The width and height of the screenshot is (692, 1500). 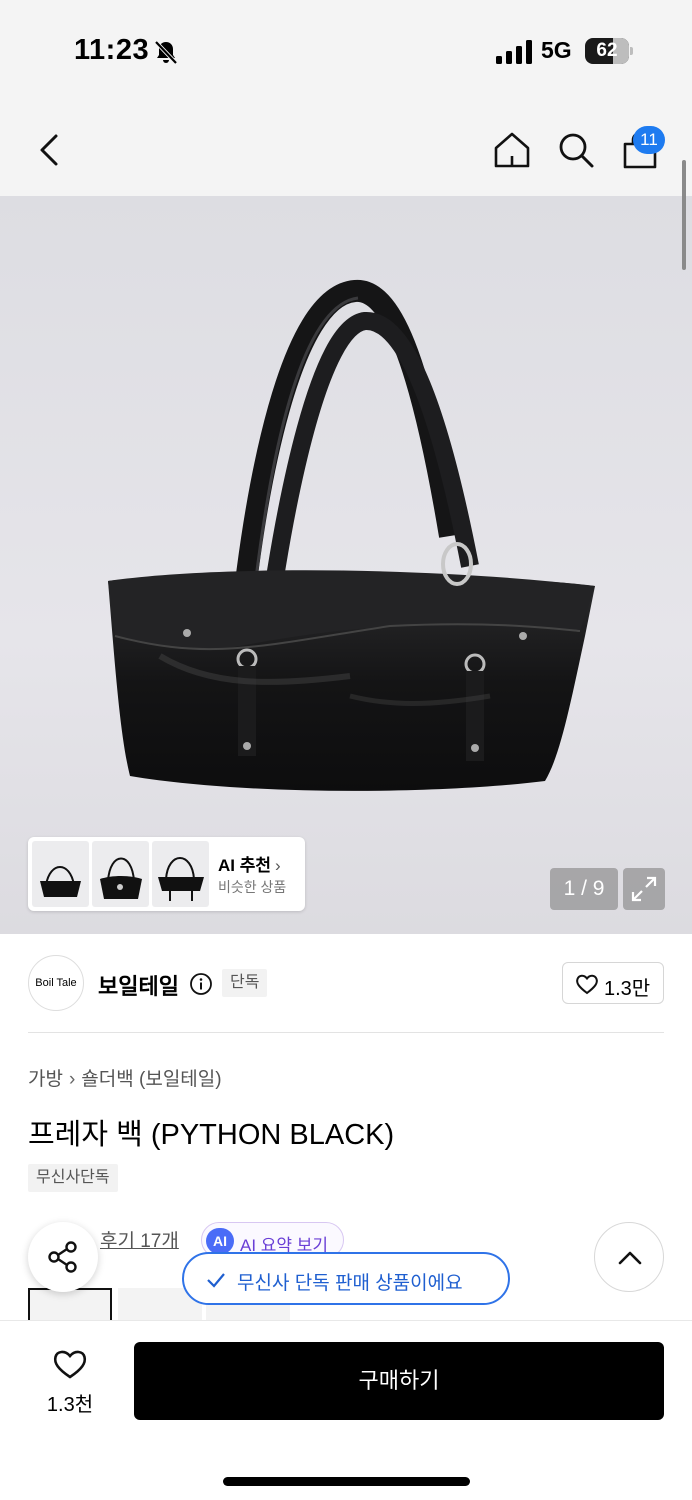 I want to click on product-title: 프레자 백 (PYTHON BLACK), so click(x=211, y=1135).